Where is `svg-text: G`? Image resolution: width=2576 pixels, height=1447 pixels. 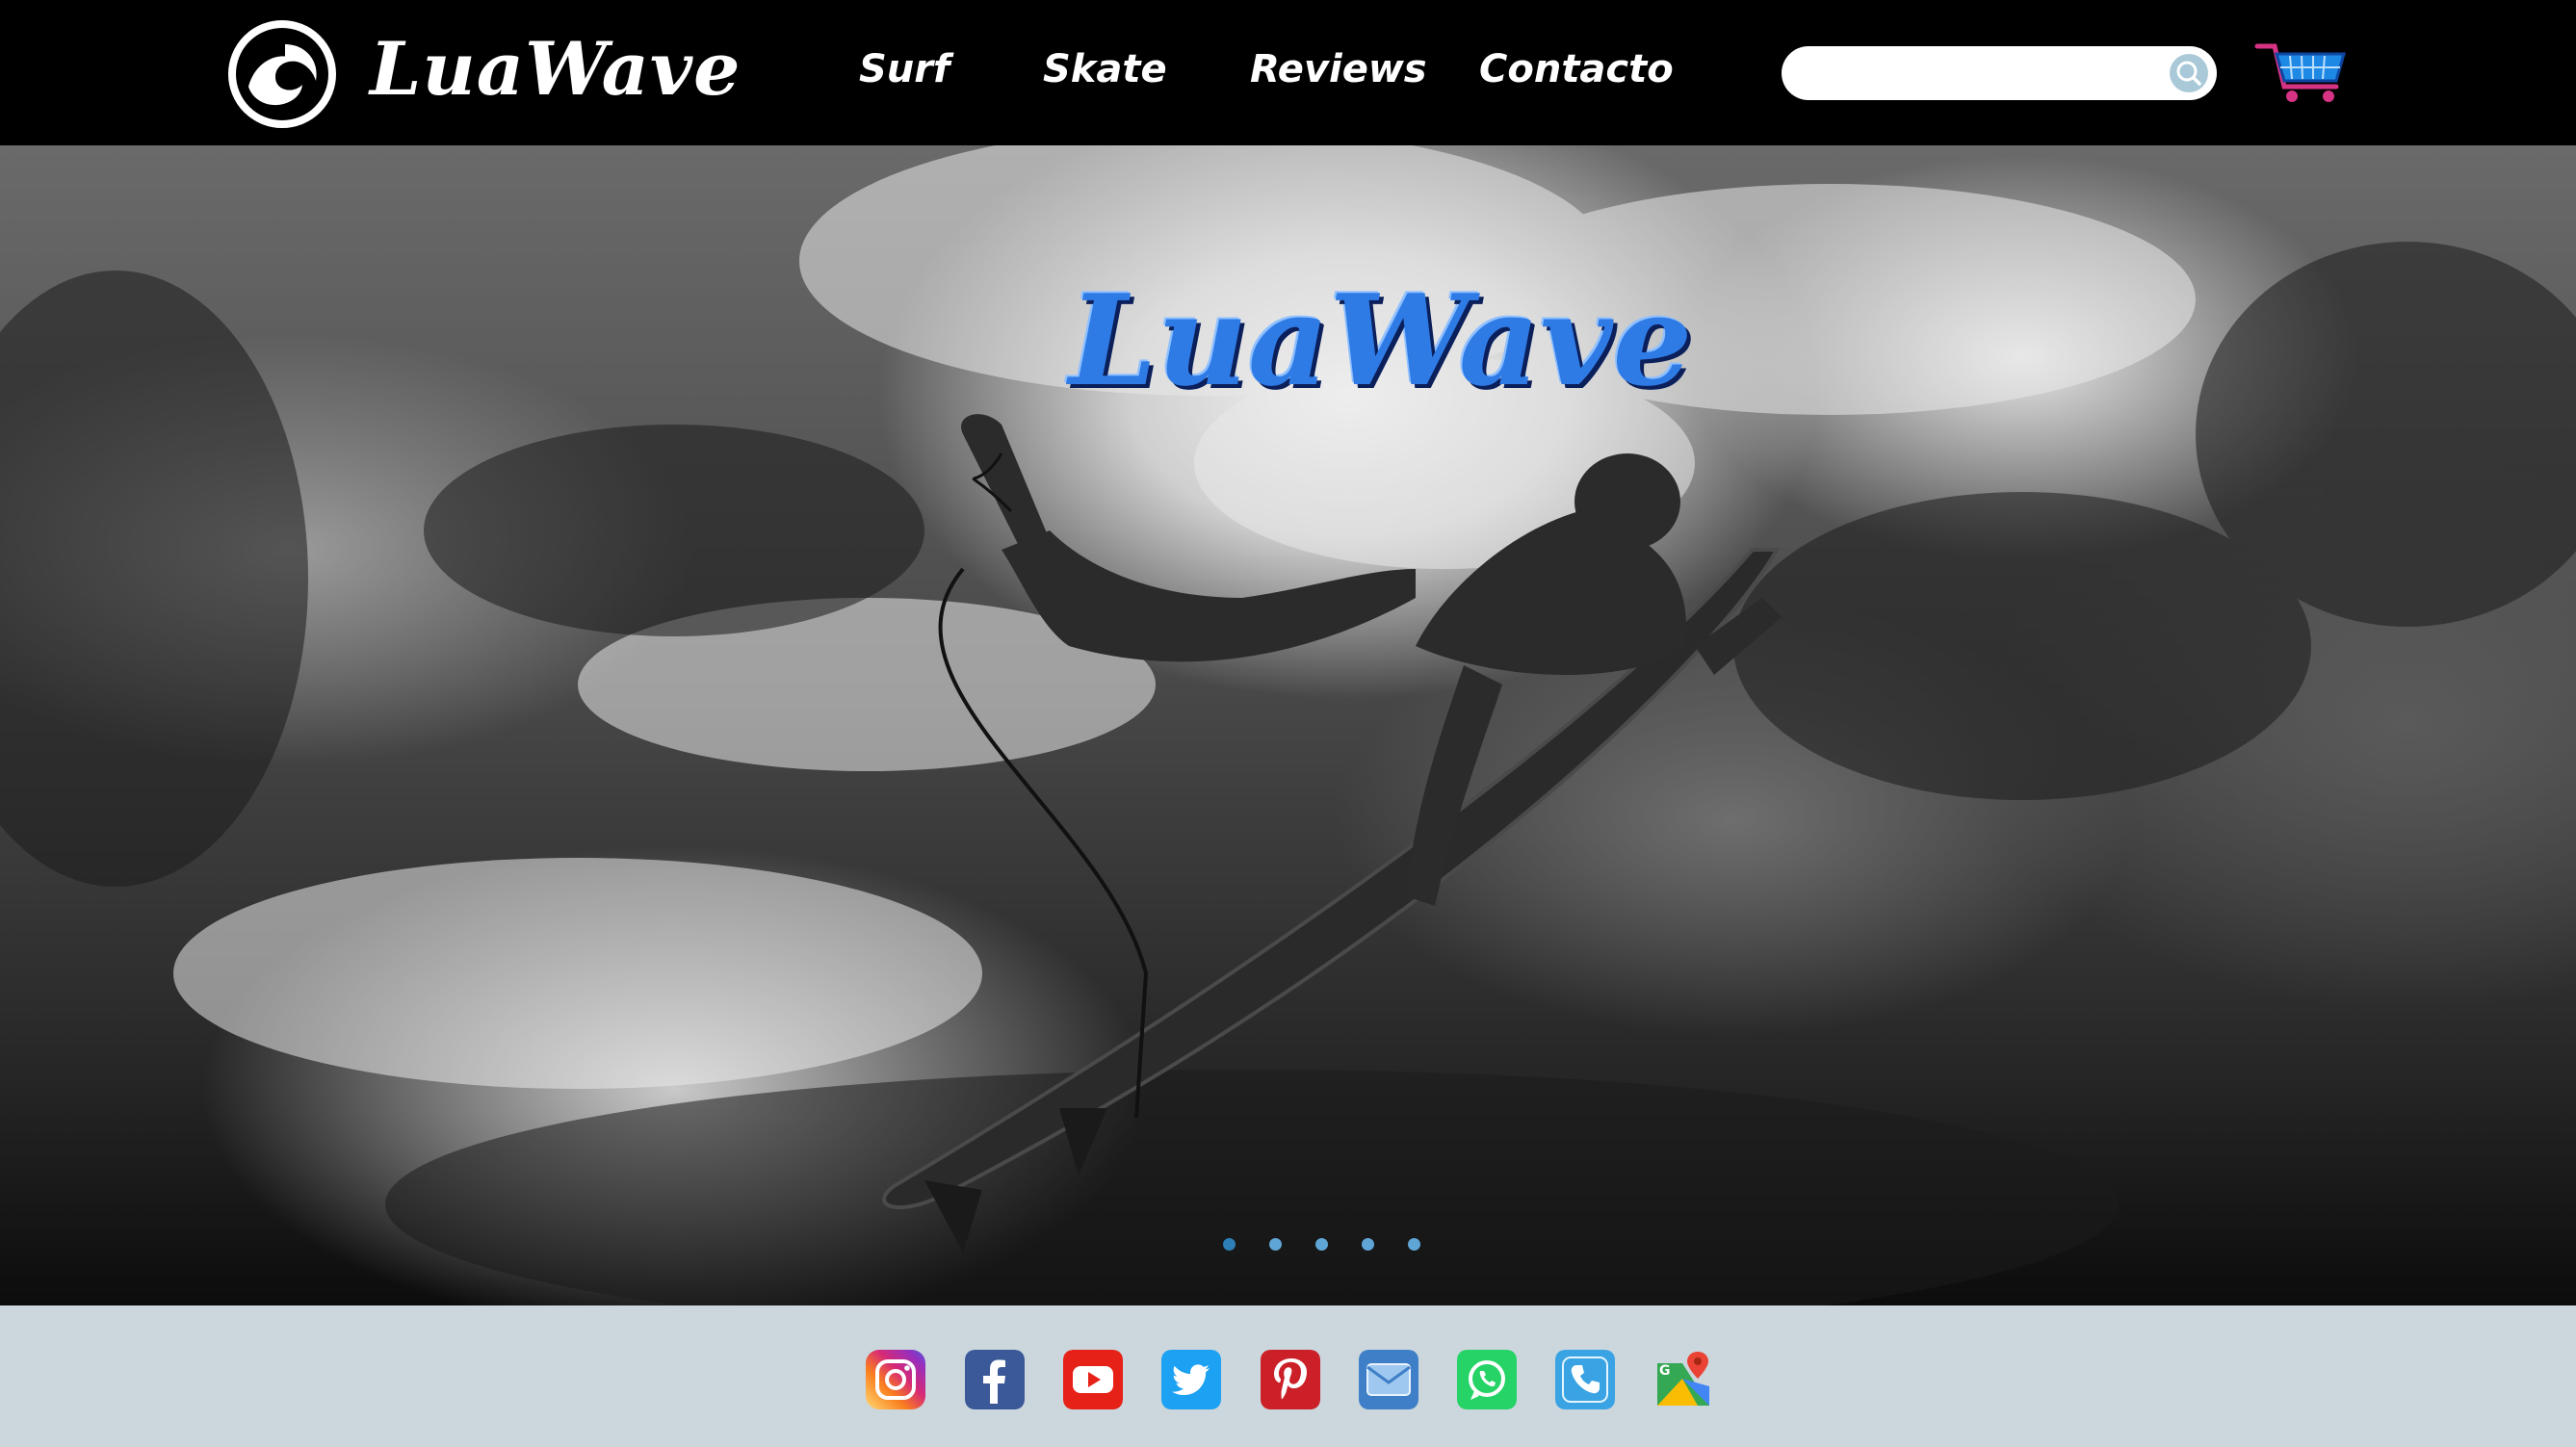 svg-text: G is located at coordinates (1665, 1371).